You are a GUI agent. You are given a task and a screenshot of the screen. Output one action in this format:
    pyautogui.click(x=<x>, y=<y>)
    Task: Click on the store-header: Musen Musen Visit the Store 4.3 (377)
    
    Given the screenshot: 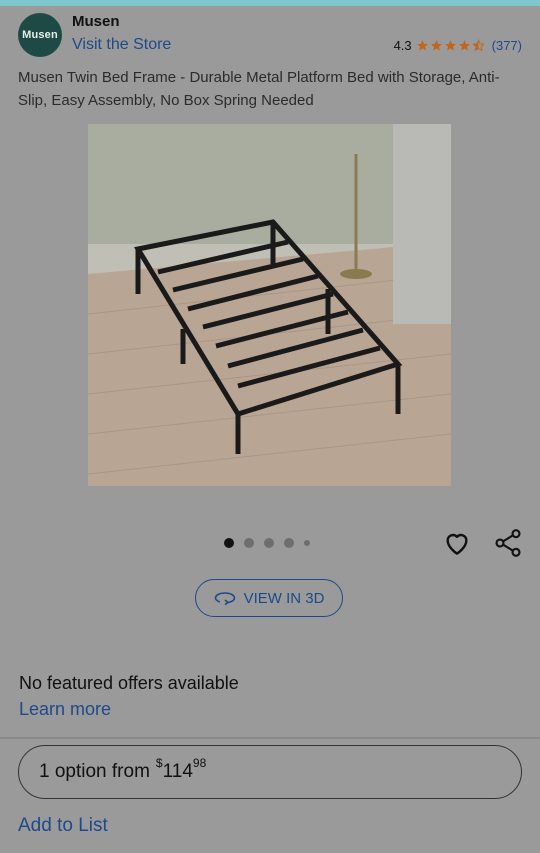 What is the action you would take?
    pyautogui.click(x=270, y=36)
    